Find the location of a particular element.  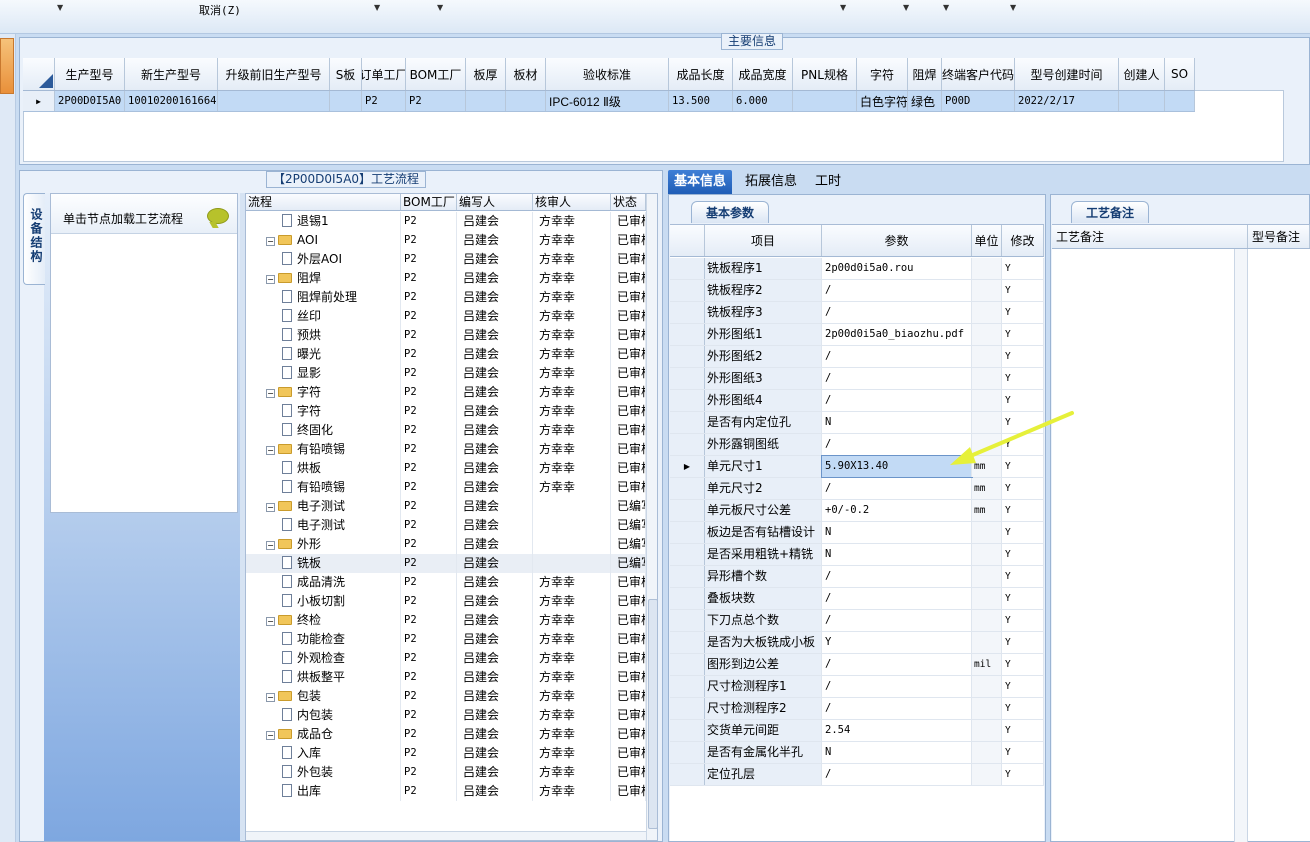

tab-process-notes: 工艺备注 is located at coordinates (1110, 212).